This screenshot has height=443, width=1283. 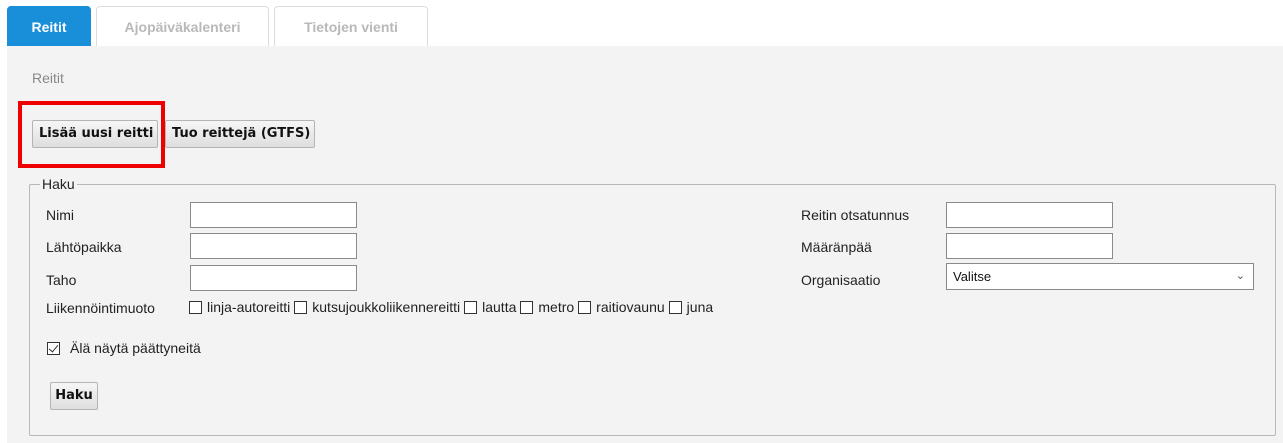 I want to click on mode-label-linja-autoreitti: linja-autoreitti, so click(x=249, y=307).